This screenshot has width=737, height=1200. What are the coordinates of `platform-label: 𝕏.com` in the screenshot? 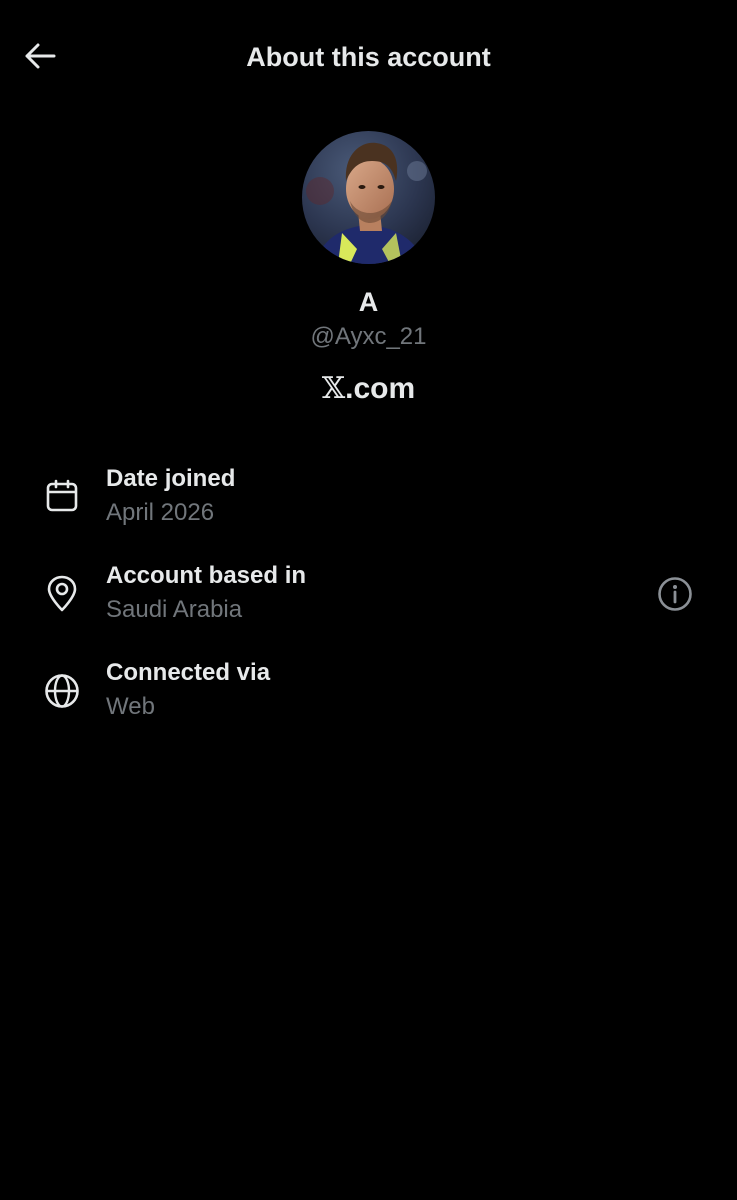 It's located at (368, 389).